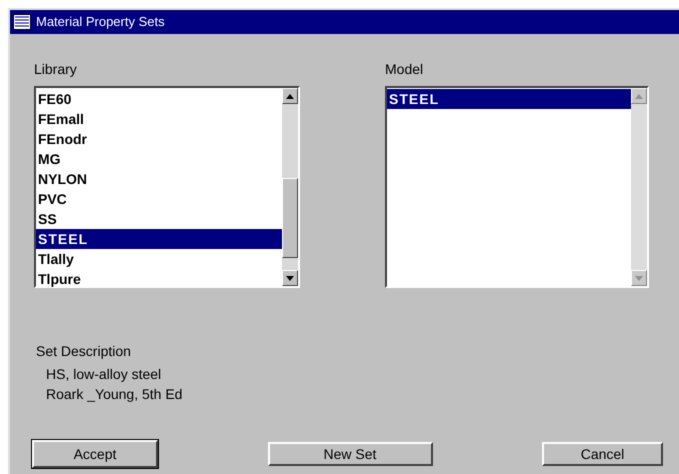 The image size is (679, 474). I want to click on scroll-down-button, so click(290, 278).